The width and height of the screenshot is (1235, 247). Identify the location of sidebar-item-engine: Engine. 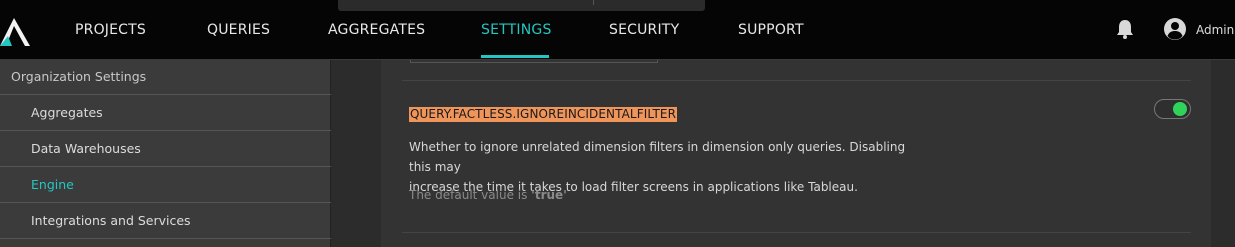
(165, 185).